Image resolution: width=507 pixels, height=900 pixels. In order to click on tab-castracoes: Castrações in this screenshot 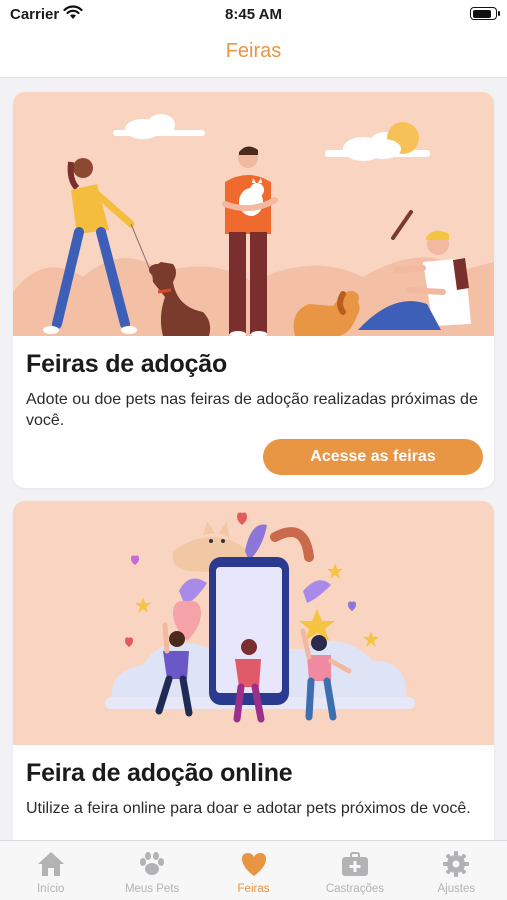, I will do `click(354, 870)`.